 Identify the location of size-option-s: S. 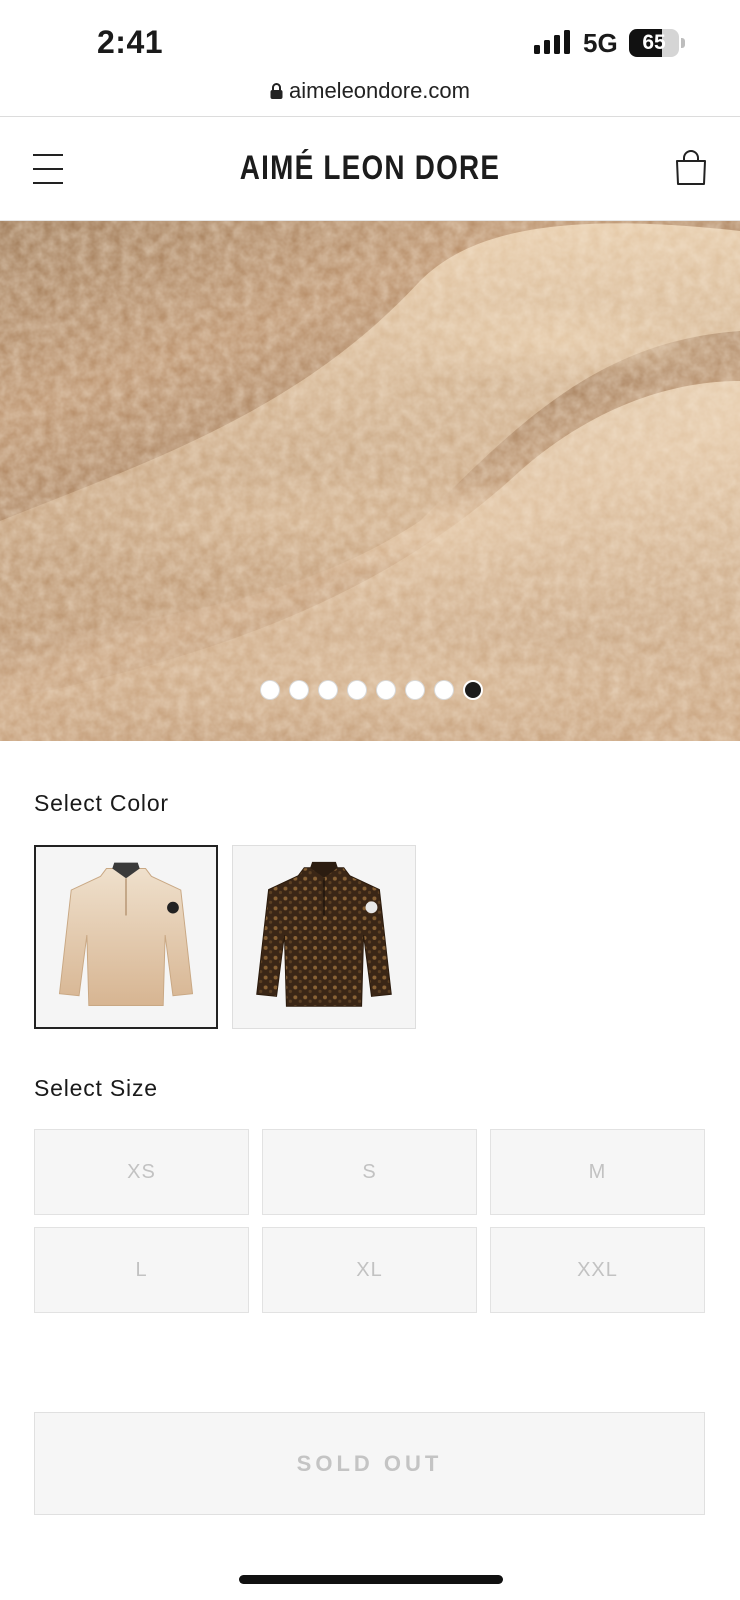
(369, 1172).